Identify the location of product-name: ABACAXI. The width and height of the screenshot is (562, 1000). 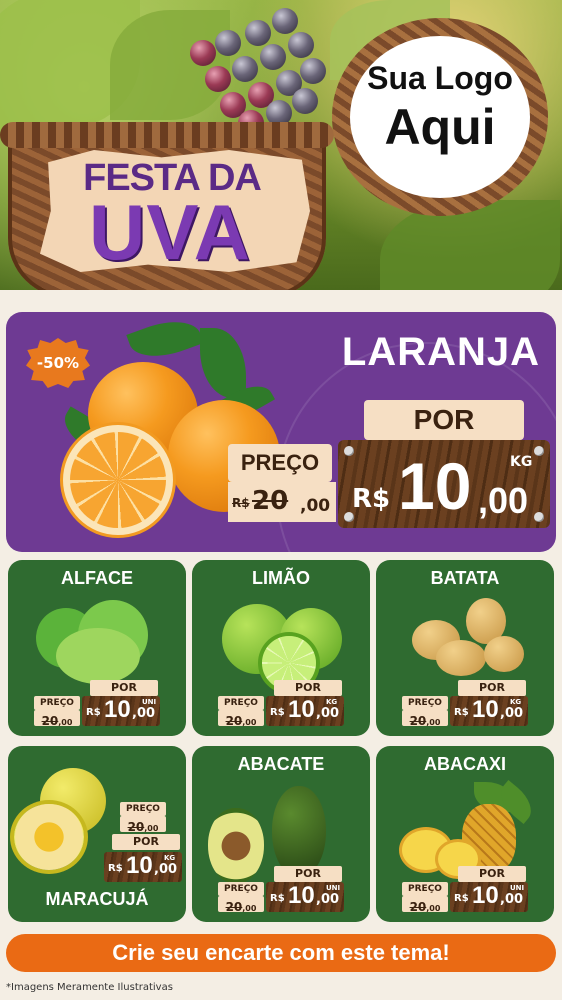
(464, 764).